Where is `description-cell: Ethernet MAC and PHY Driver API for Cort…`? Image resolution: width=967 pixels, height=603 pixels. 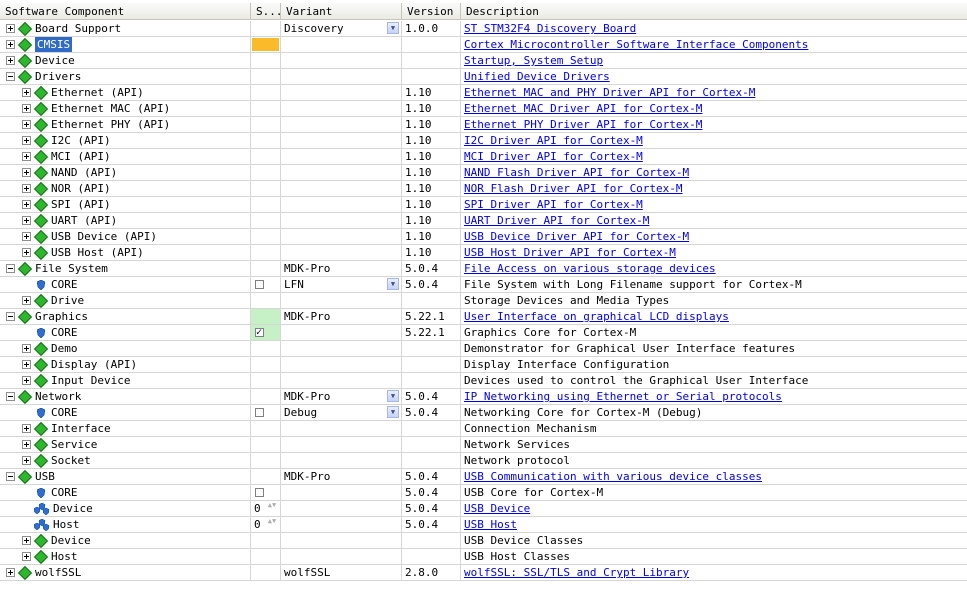
description-cell: Ethernet MAC and PHY Driver API for Cort… is located at coordinates (714, 93).